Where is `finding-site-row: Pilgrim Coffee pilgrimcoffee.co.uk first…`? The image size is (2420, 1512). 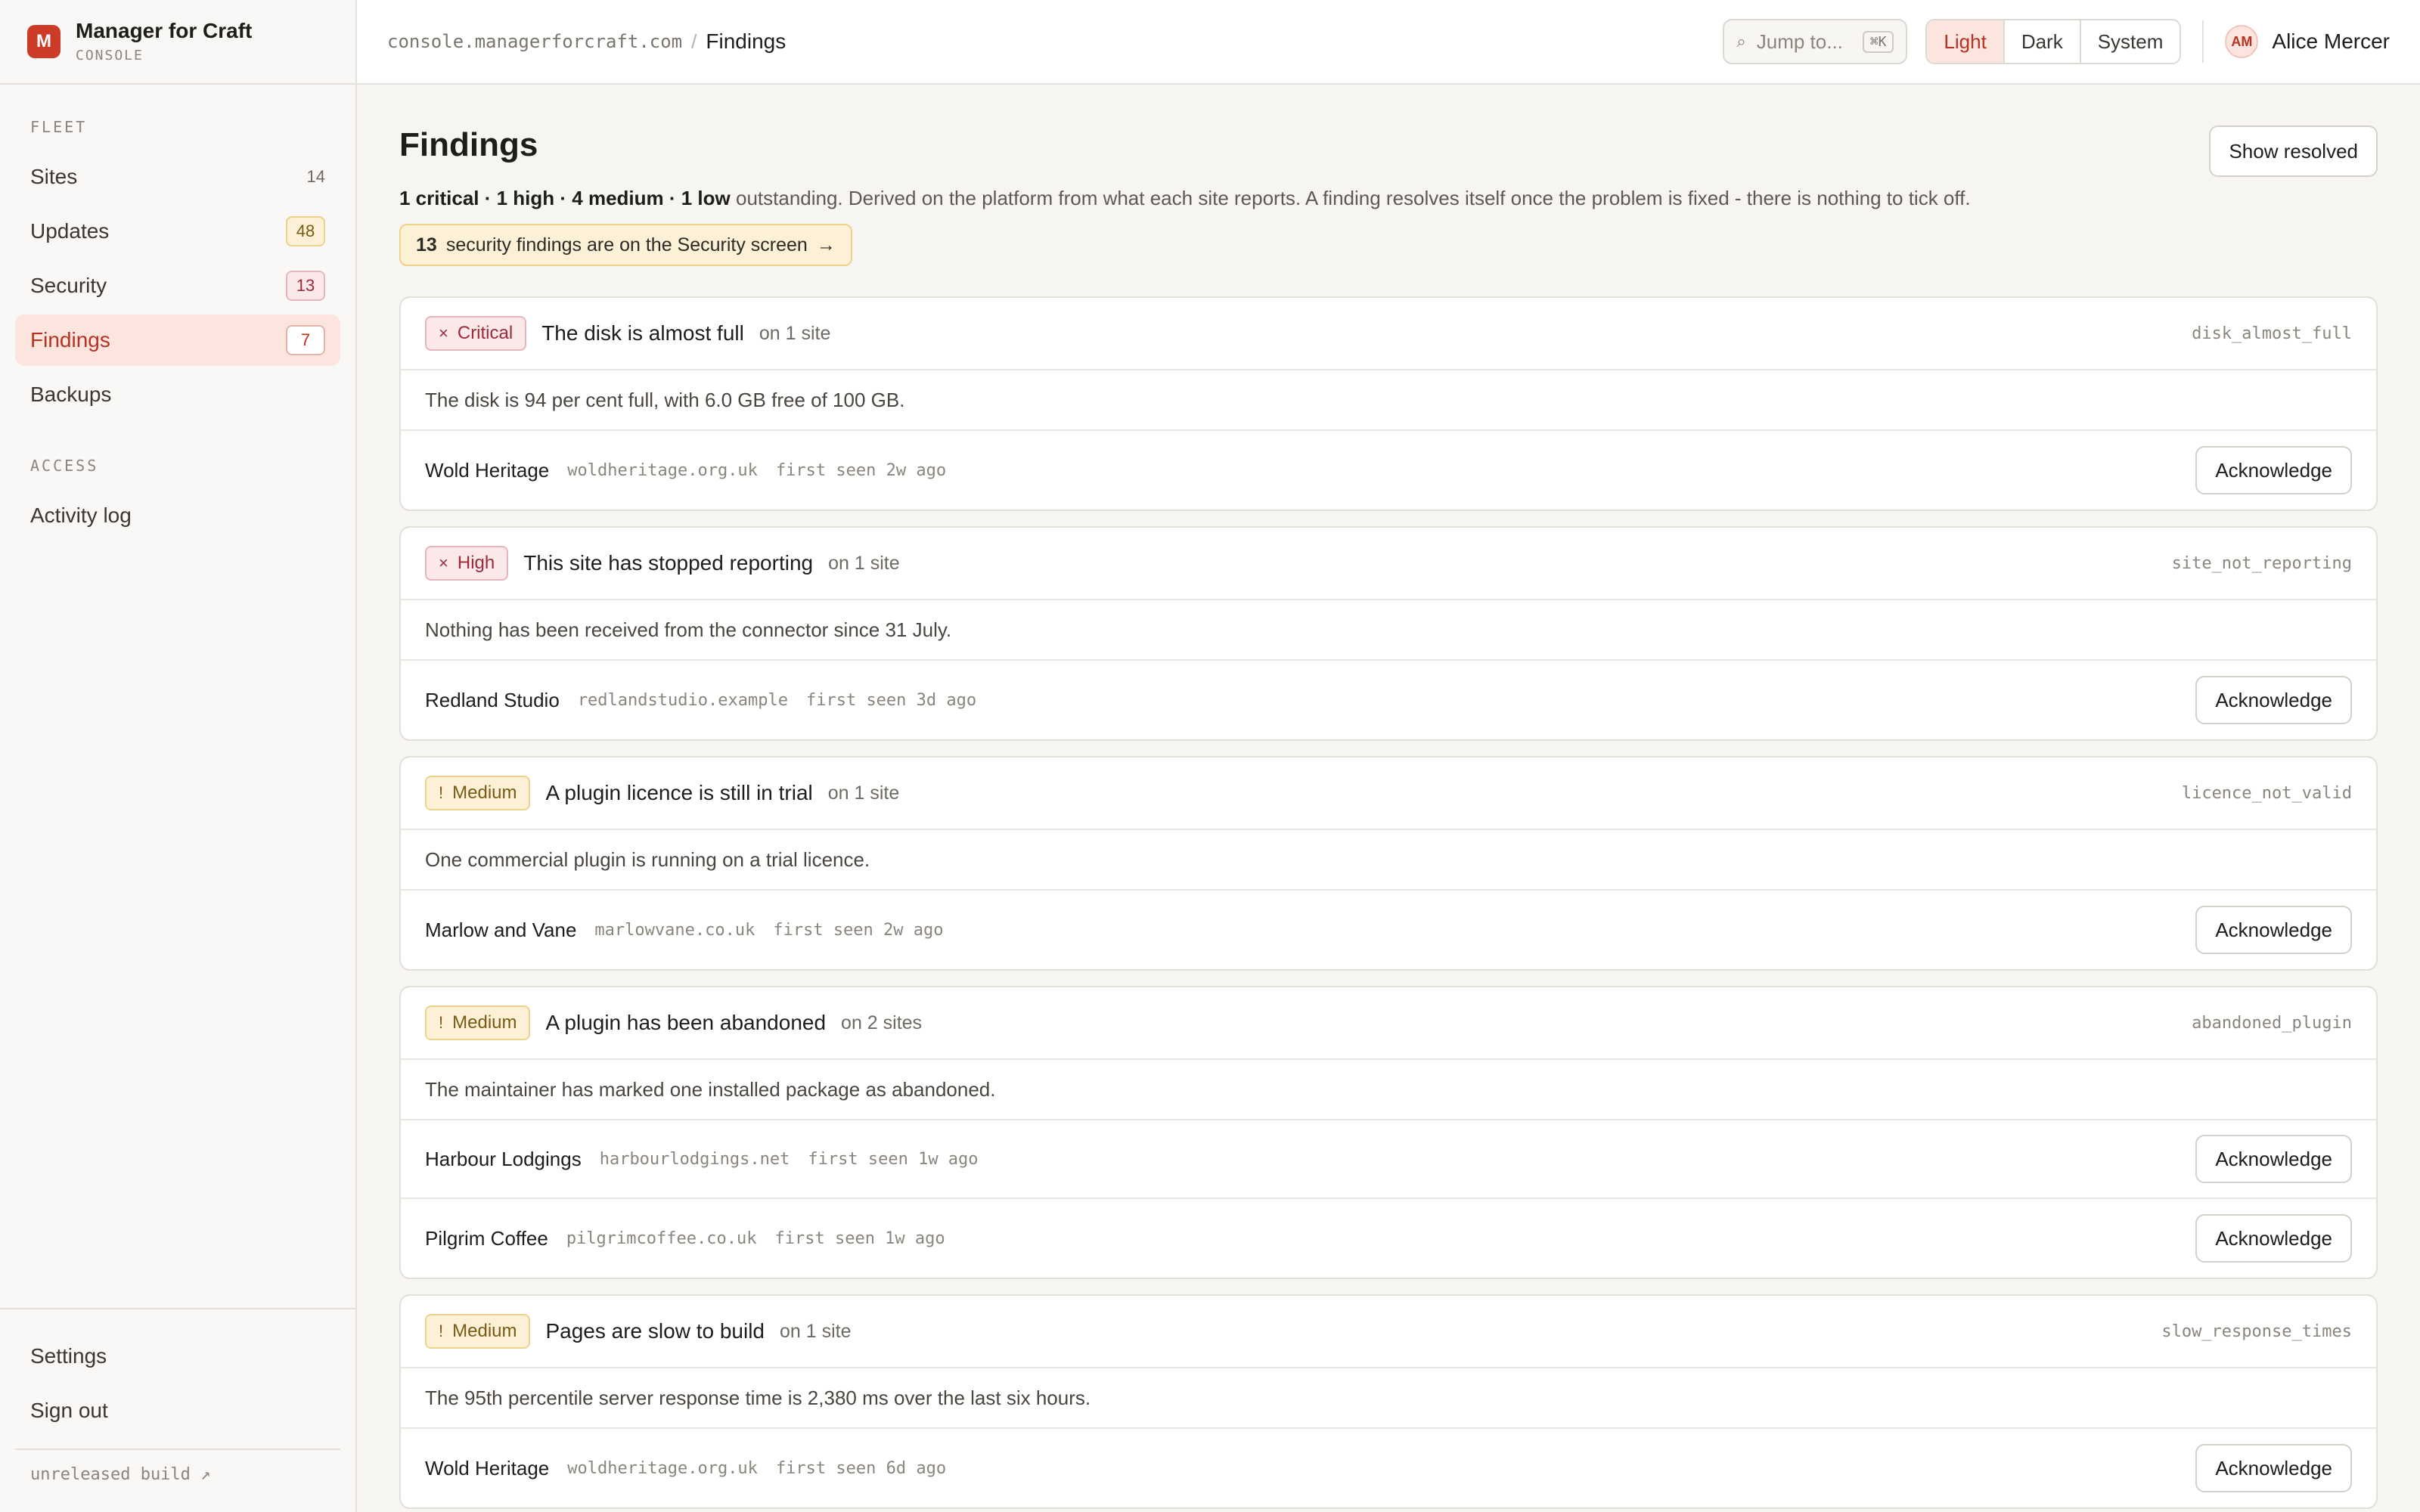 finding-site-row: Pilgrim Coffee pilgrimcoffee.co.uk first… is located at coordinates (1388, 1238).